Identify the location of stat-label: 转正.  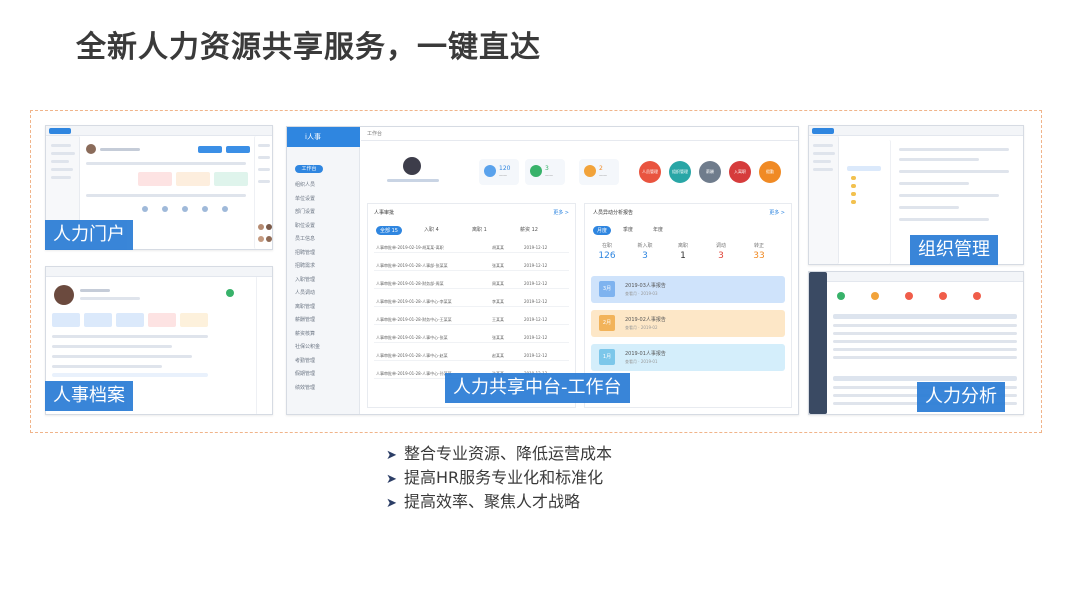
(758, 246).